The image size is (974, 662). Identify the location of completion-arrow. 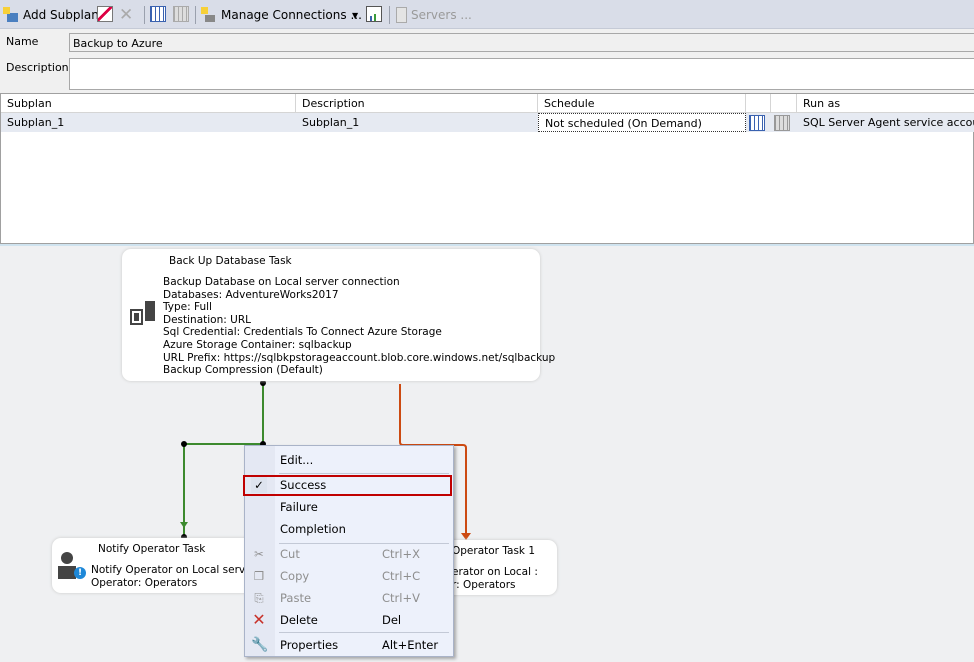
(466, 536).